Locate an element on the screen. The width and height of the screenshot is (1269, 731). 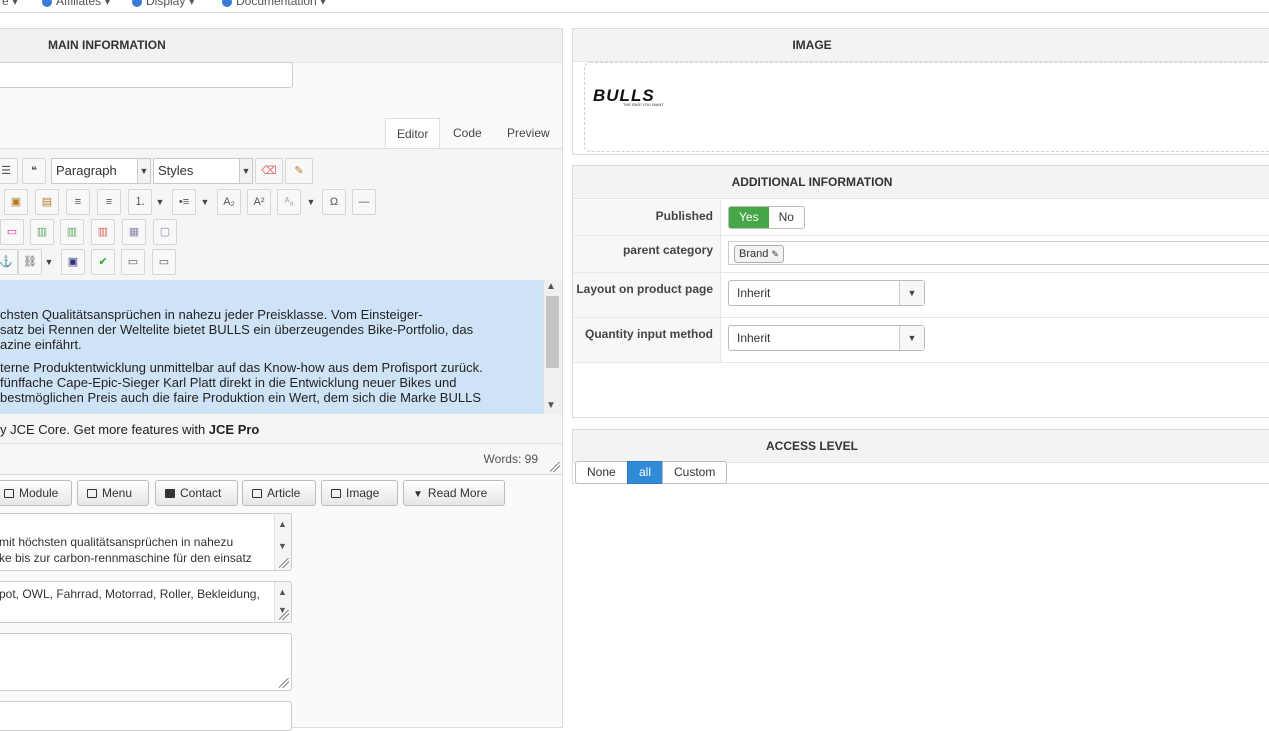
parent-category-chip: Brand ✎ is located at coordinates (759, 254).